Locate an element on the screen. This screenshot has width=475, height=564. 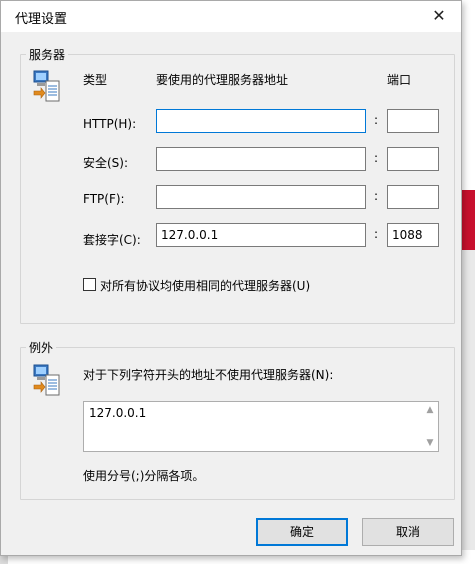
socks-colon: : is located at coordinates (376, 234).